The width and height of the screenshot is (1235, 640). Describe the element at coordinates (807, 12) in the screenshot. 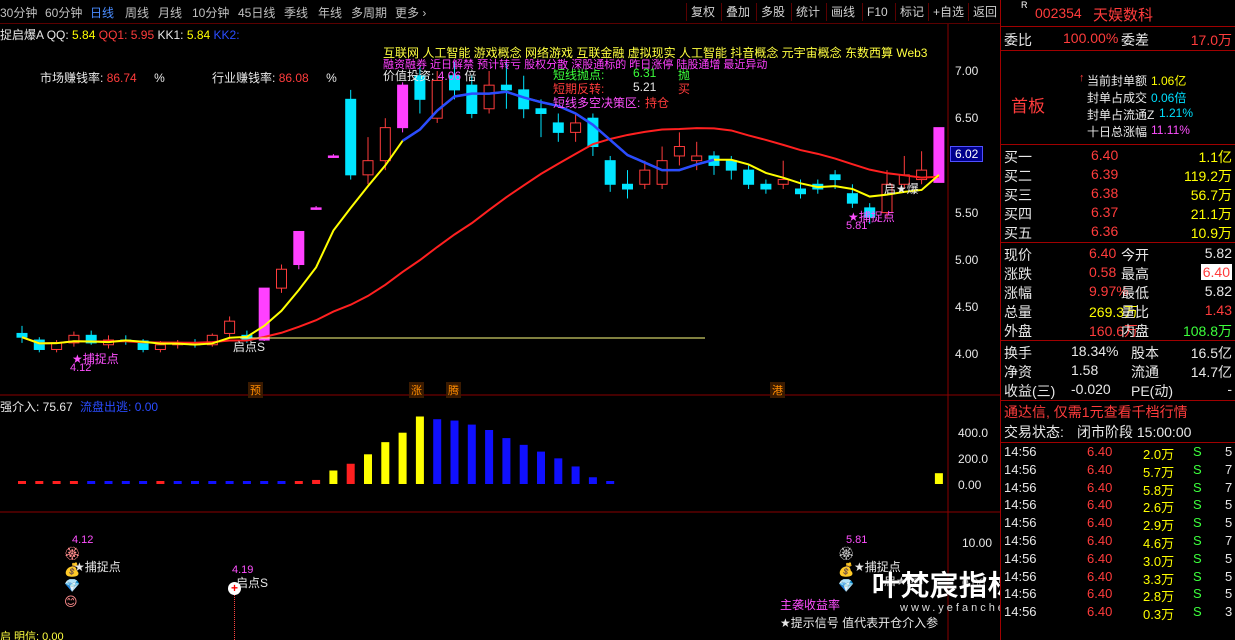

I see `statistics-button: 统计` at that location.